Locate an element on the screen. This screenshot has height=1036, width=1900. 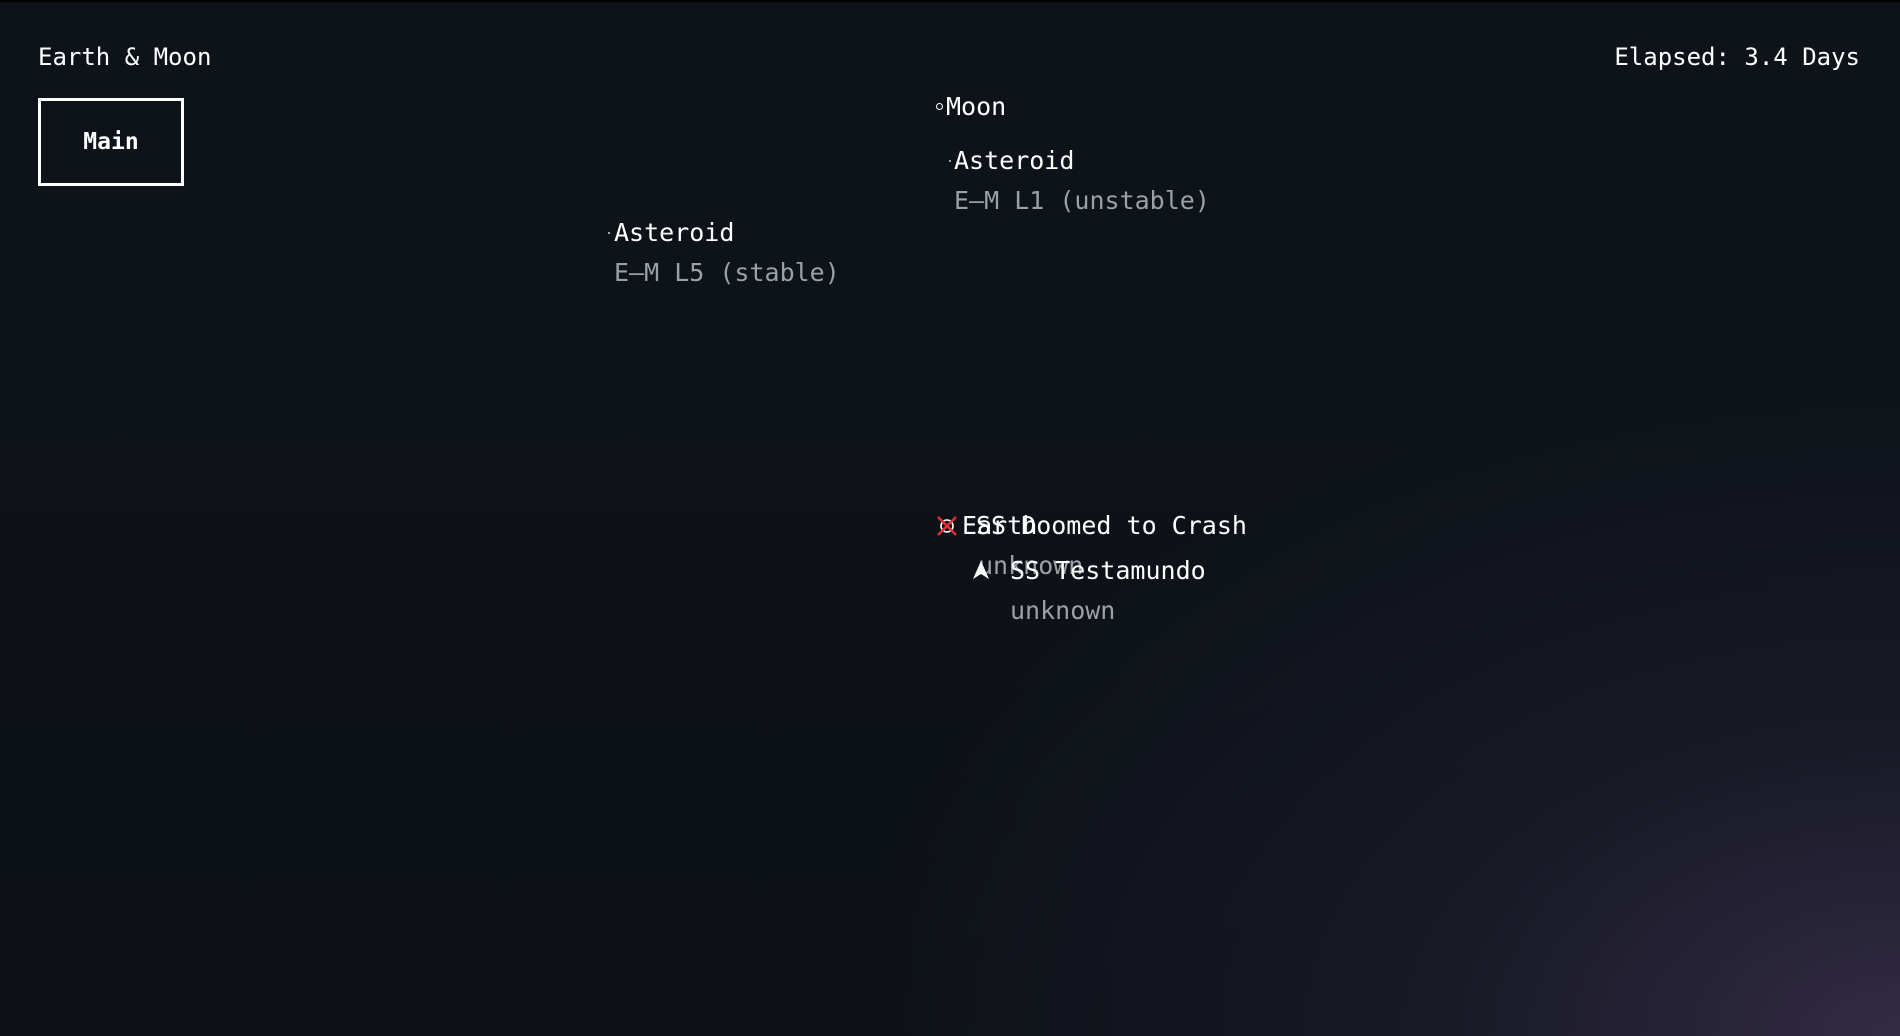
moon-dot-icon is located at coordinates (939, 106).